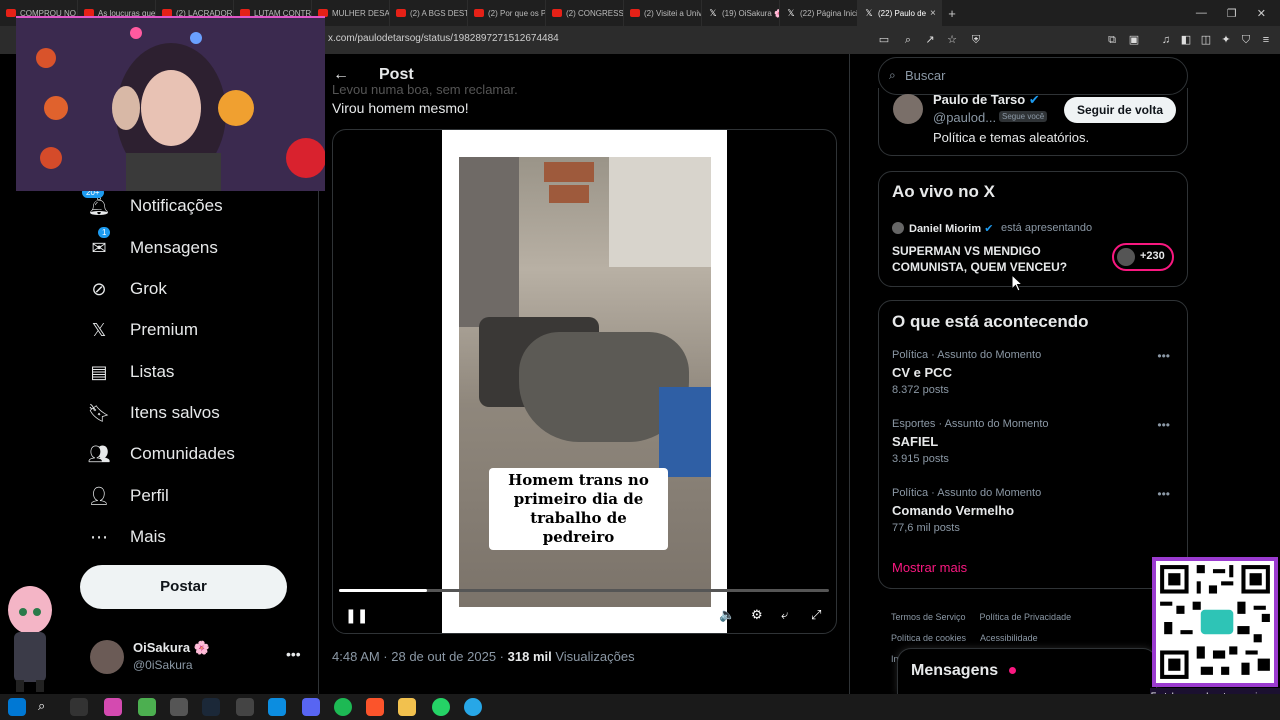 This screenshot has width=1280, height=720. Describe the element at coordinates (976, 40) in the screenshot. I see `brave-shield-icon: ⛨` at that location.